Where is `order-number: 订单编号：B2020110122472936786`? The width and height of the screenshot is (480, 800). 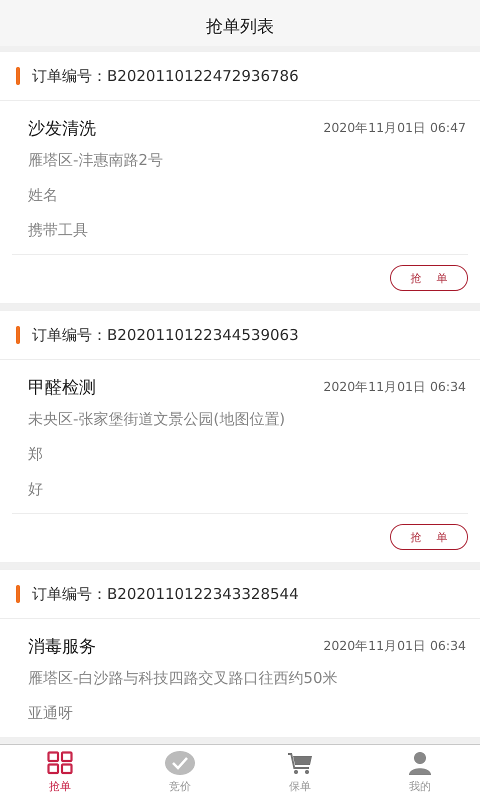
order-number: 订单编号：B2020110122472936786 is located at coordinates (165, 76).